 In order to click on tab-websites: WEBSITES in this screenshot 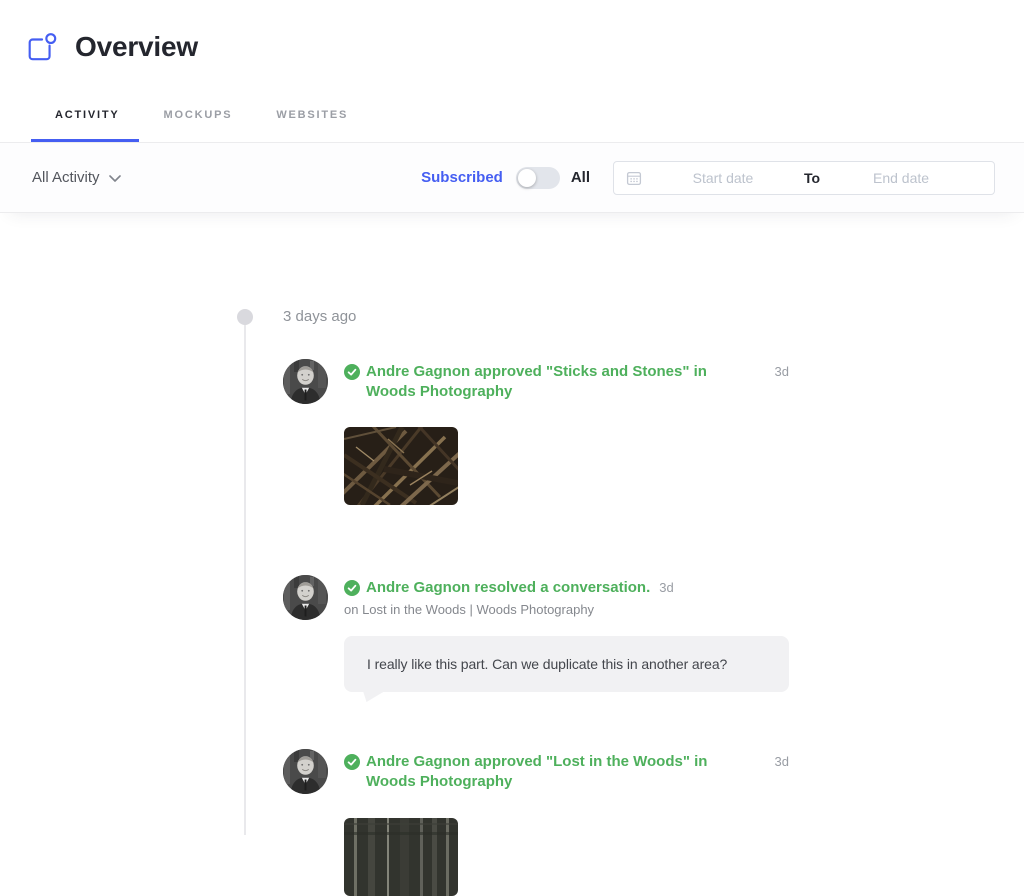, I will do `click(312, 115)`.